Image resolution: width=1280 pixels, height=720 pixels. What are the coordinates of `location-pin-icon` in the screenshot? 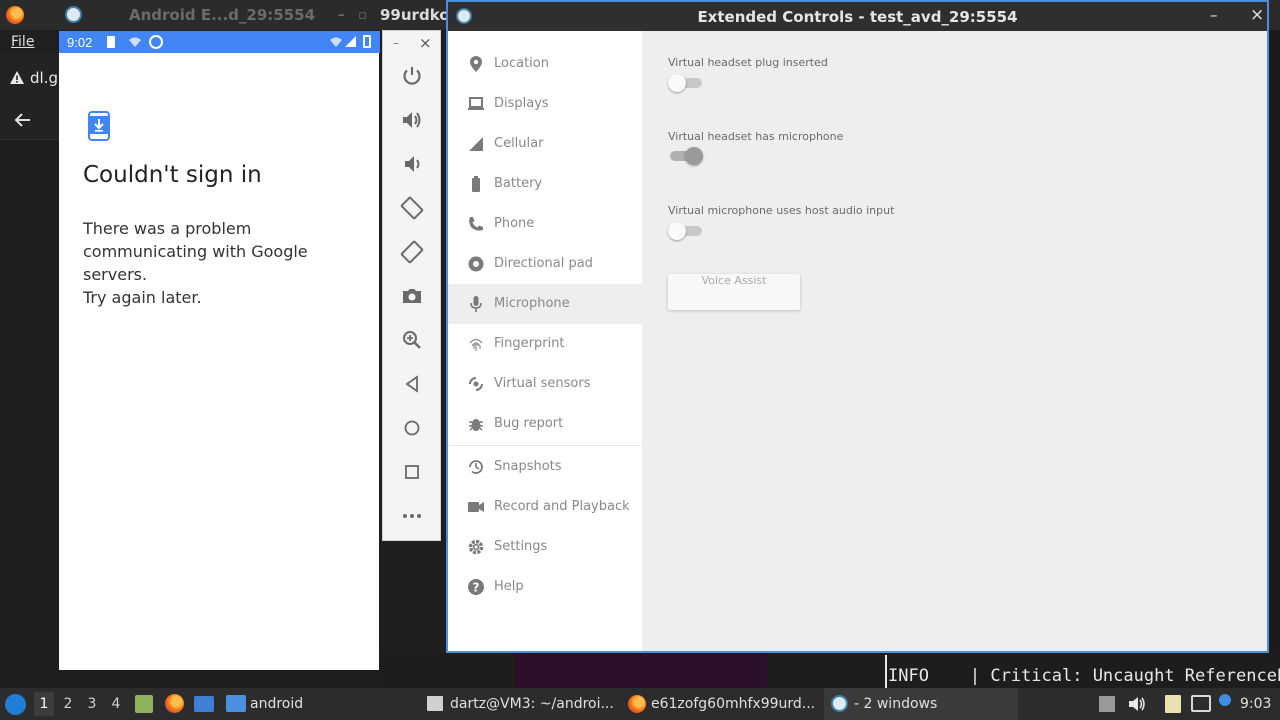 It's located at (476, 64).